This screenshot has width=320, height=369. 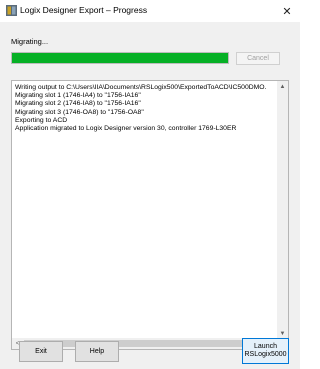 I want to click on logix-designer-icon, so click(x=11, y=10).